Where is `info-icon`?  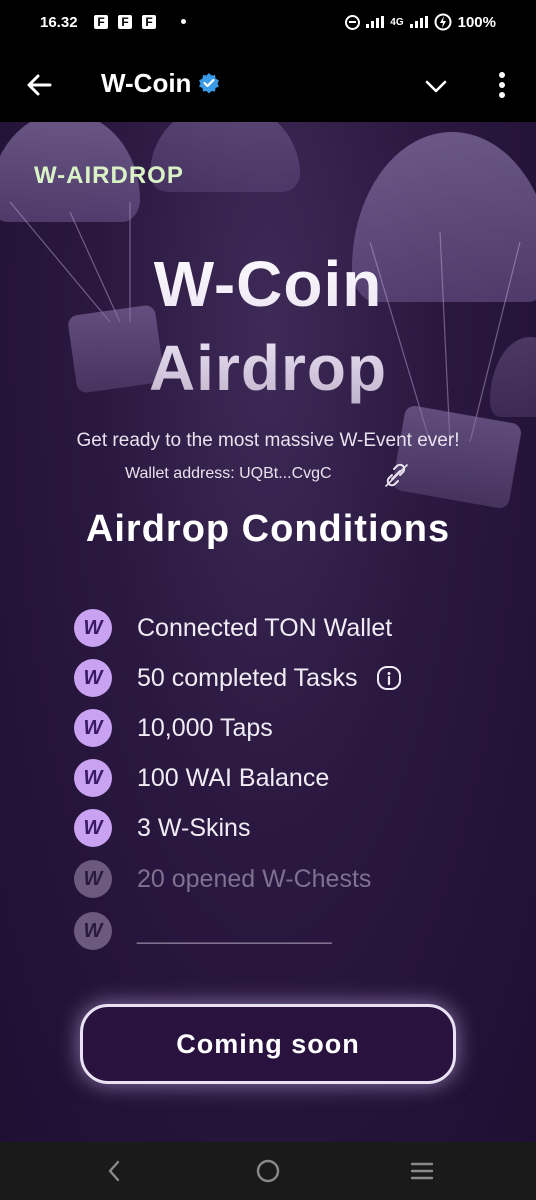
info-icon is located at coordinates (389, 678).